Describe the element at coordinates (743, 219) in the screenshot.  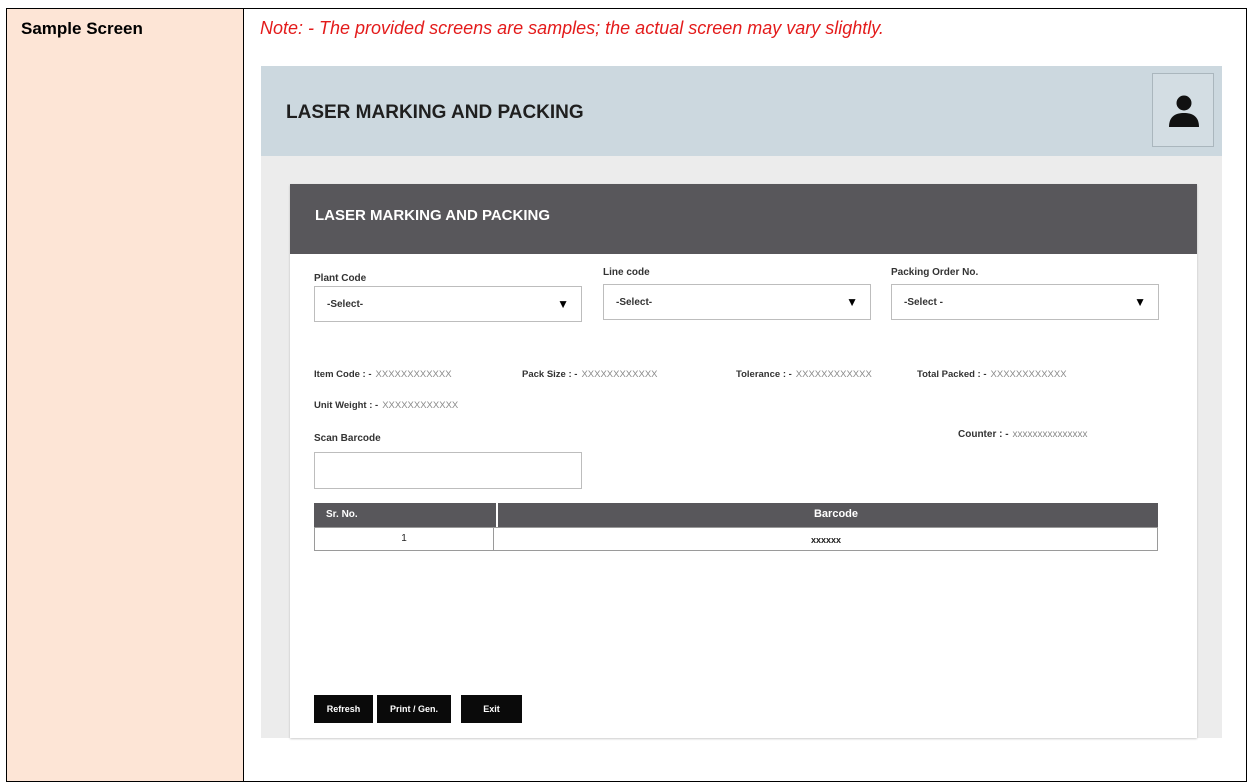
I see `form-header: LASER MARKING AND PACKING` at that location.